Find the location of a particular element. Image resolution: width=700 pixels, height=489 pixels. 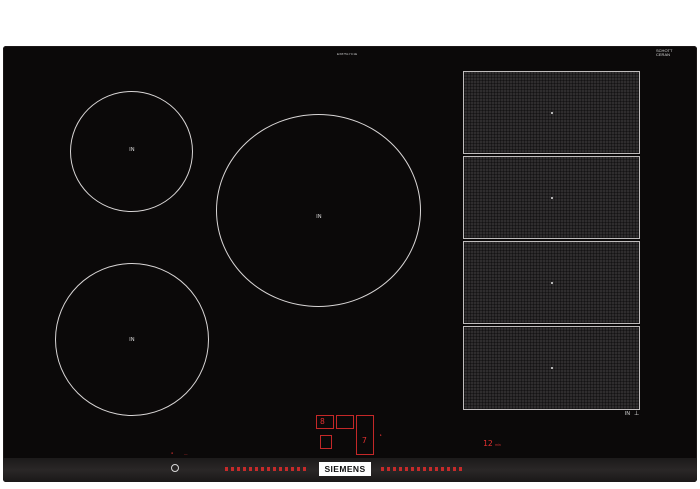

model-number: EX875LYC1E is located at coordinates (347, 54).